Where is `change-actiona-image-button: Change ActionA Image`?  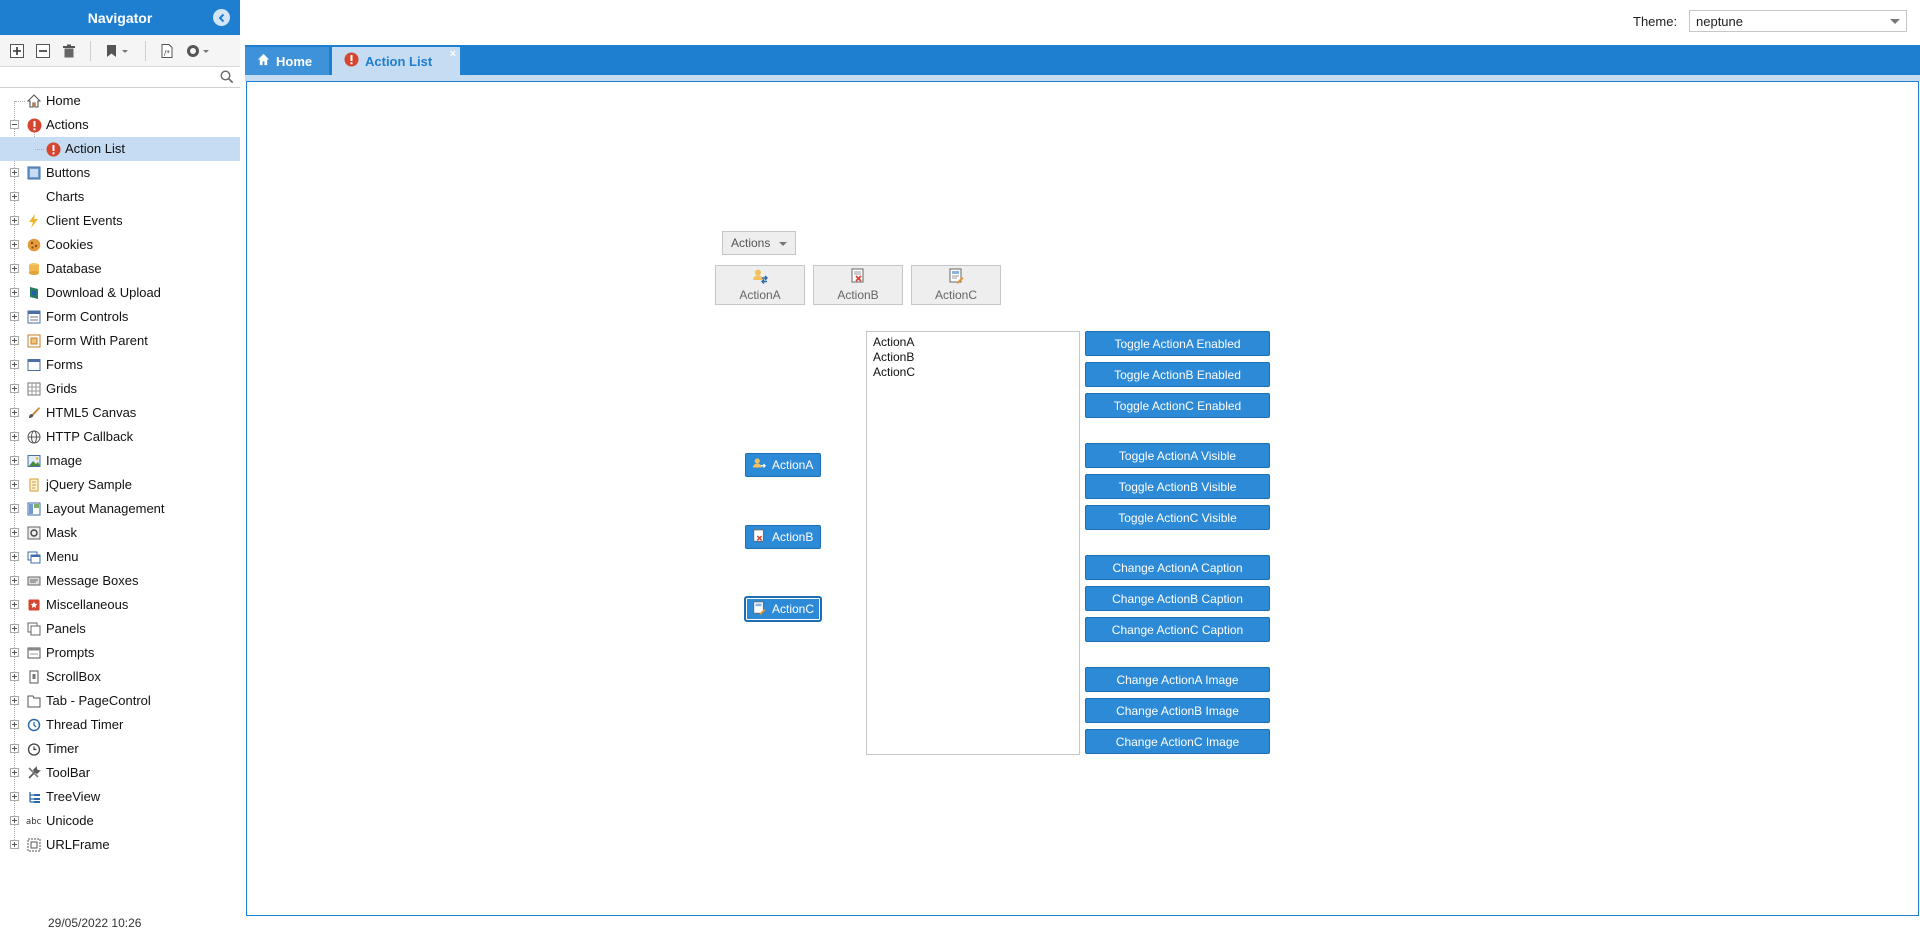
change-actiona-image-button: Change ActionA Image is located at coordinates (1177, 679).